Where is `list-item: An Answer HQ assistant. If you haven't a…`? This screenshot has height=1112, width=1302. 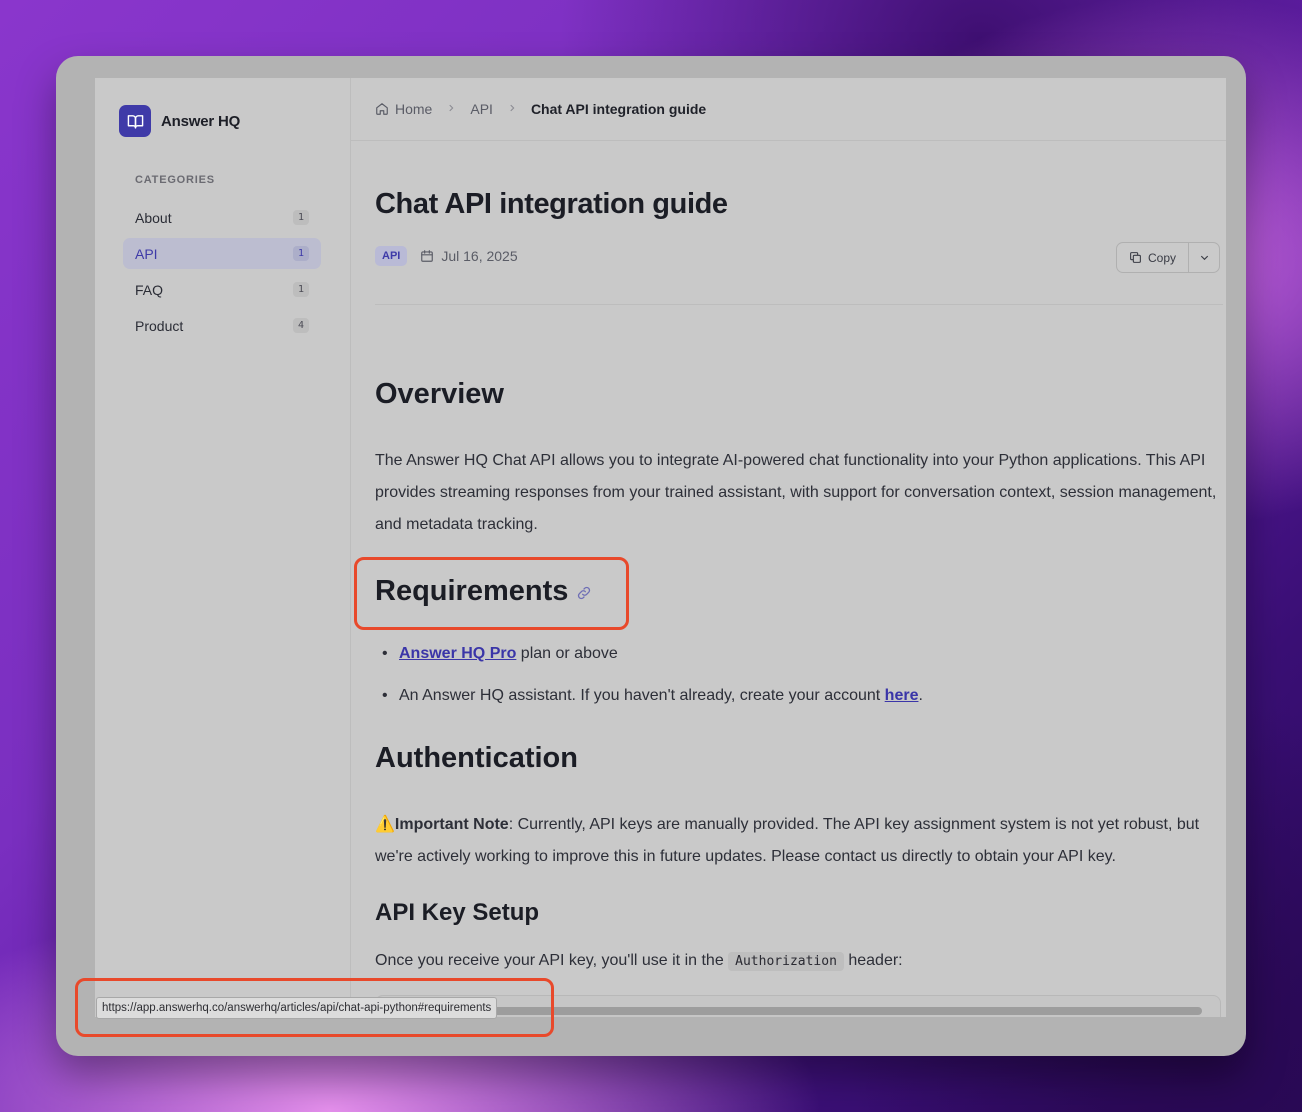
list-item: An Answer HQ assistant. If you haven't a… is located at coordinates (649, 704).